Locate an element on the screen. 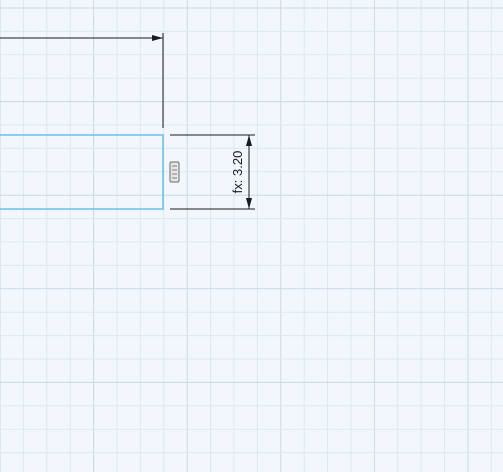 This screenshot has width=503, height=472. vertical-dimension-label: fx: 3.20 is located at coordinates (237, 172).